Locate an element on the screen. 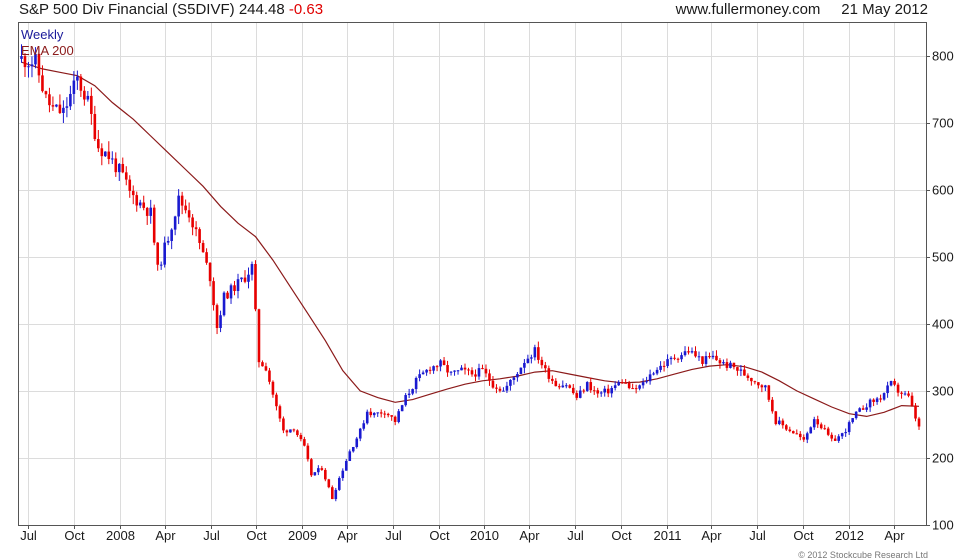  y-tick-label: 300 is located at coordinates (943, 391).